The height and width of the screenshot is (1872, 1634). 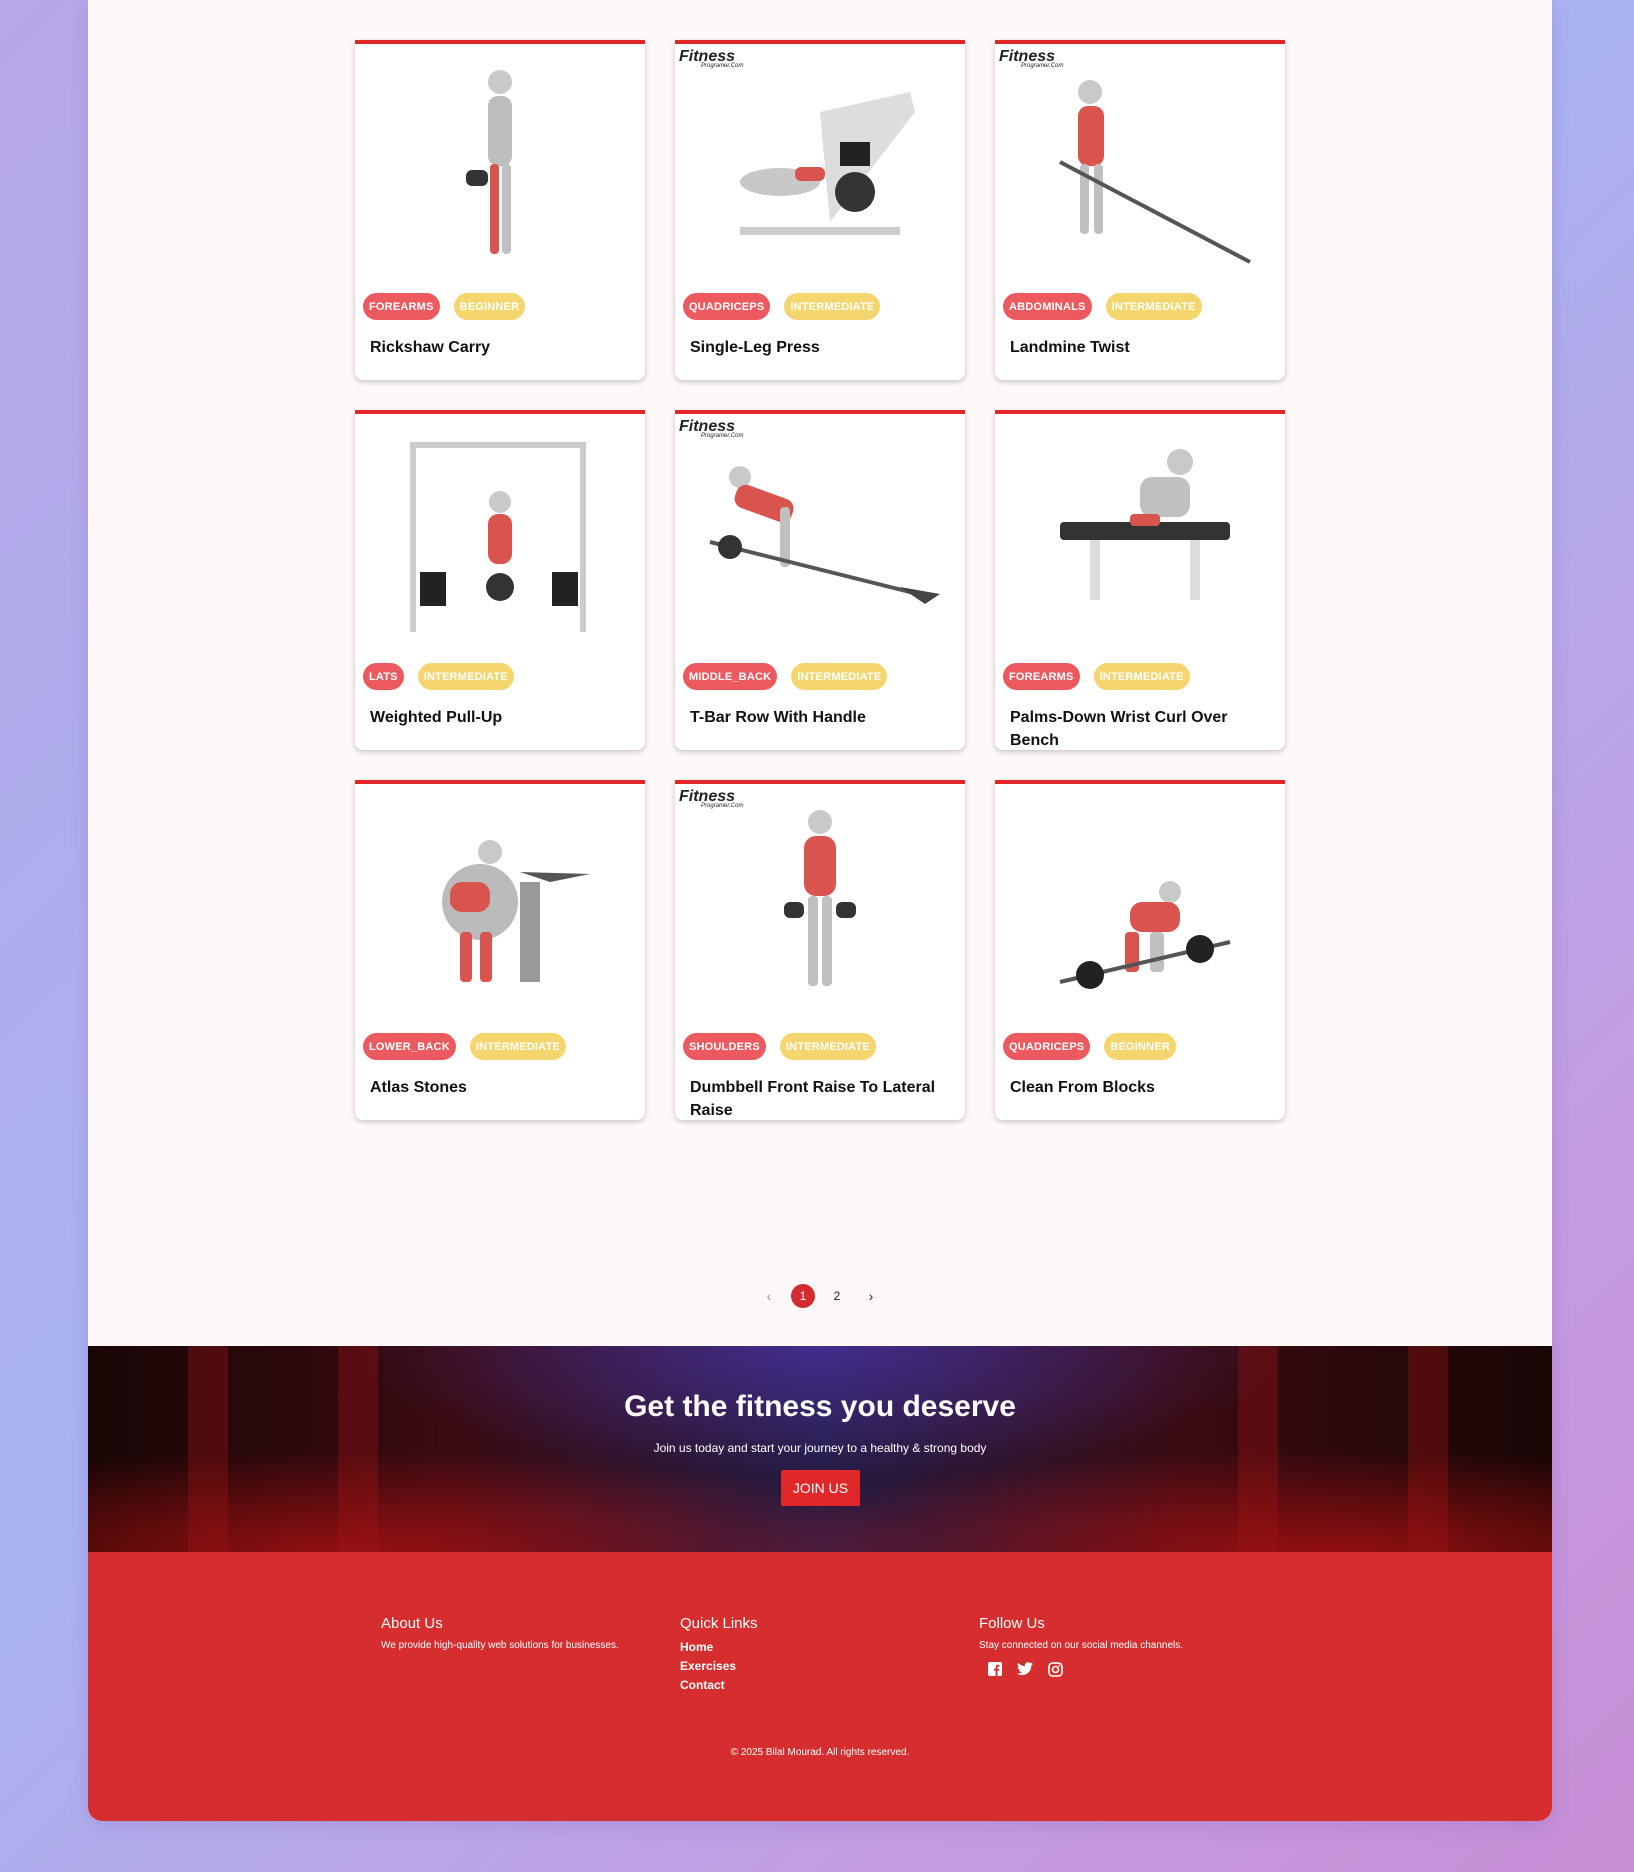 I want to click on tag-list: FOREARMS INTERMEDIATE, so click(x=1096, y=676).